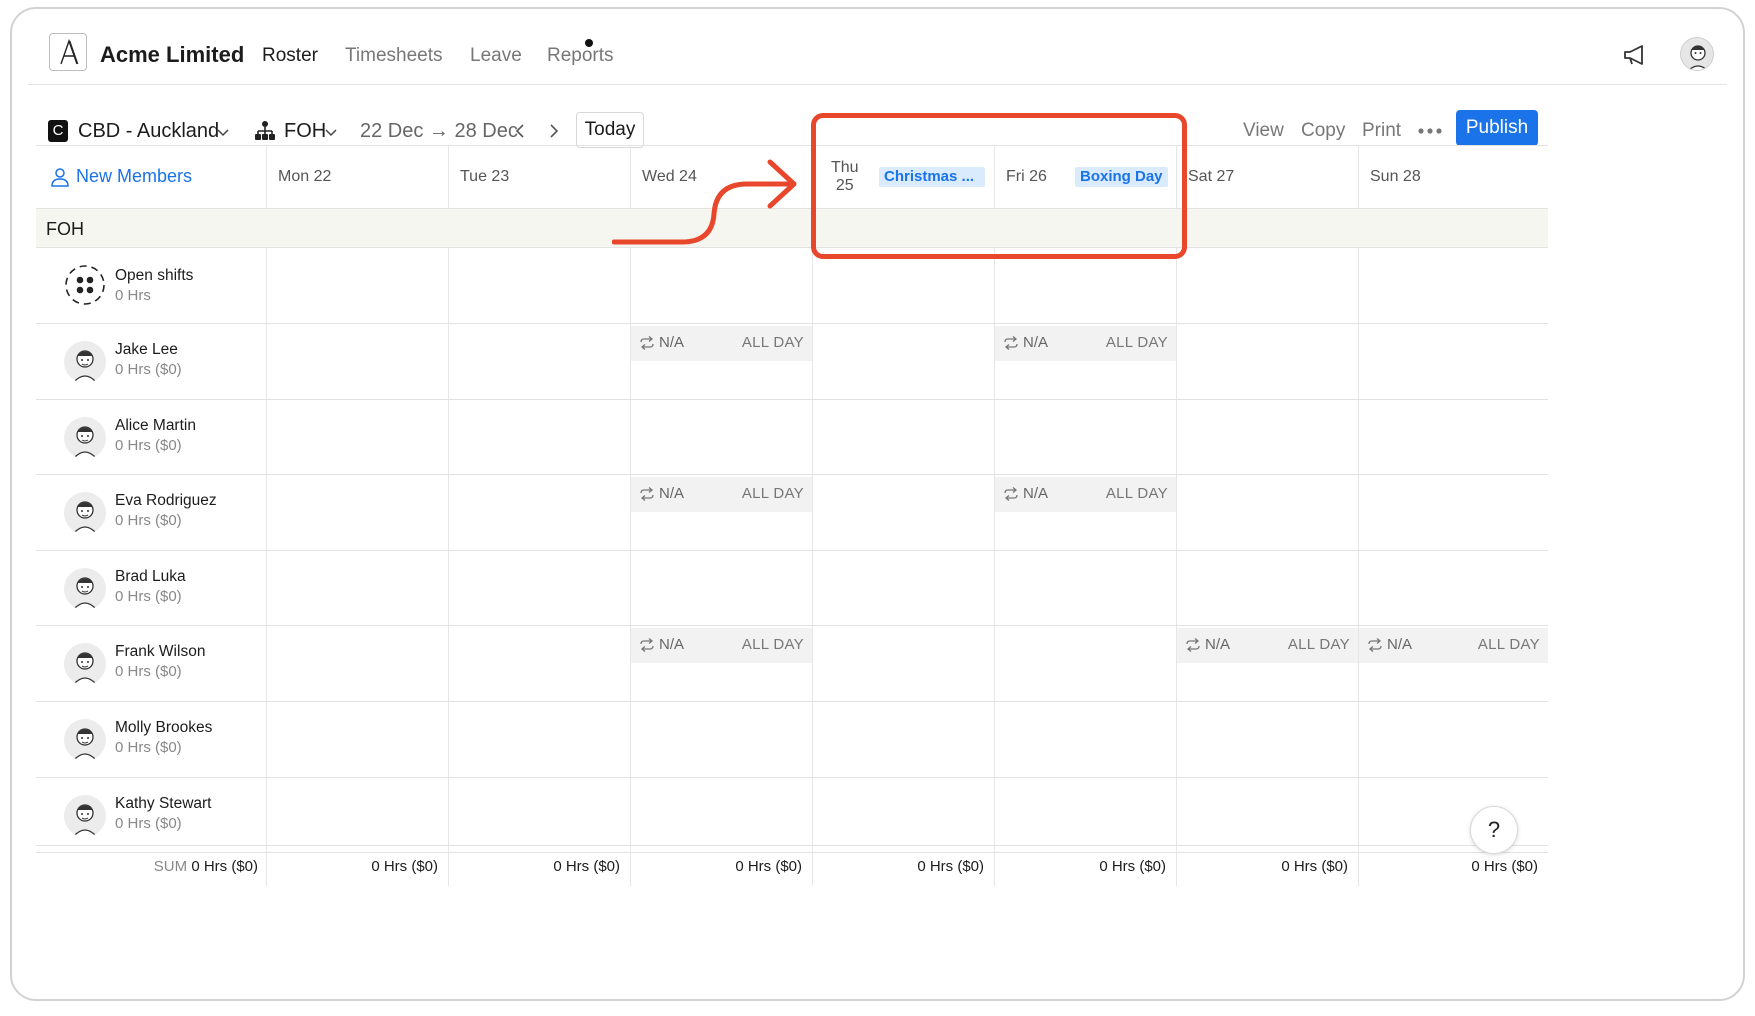 The height and width of the screenshot is (1016, 1755). Describe the element at coordinates (163, 728) in the screenshot. I see `employee-name: Molly Brookes` at that location.